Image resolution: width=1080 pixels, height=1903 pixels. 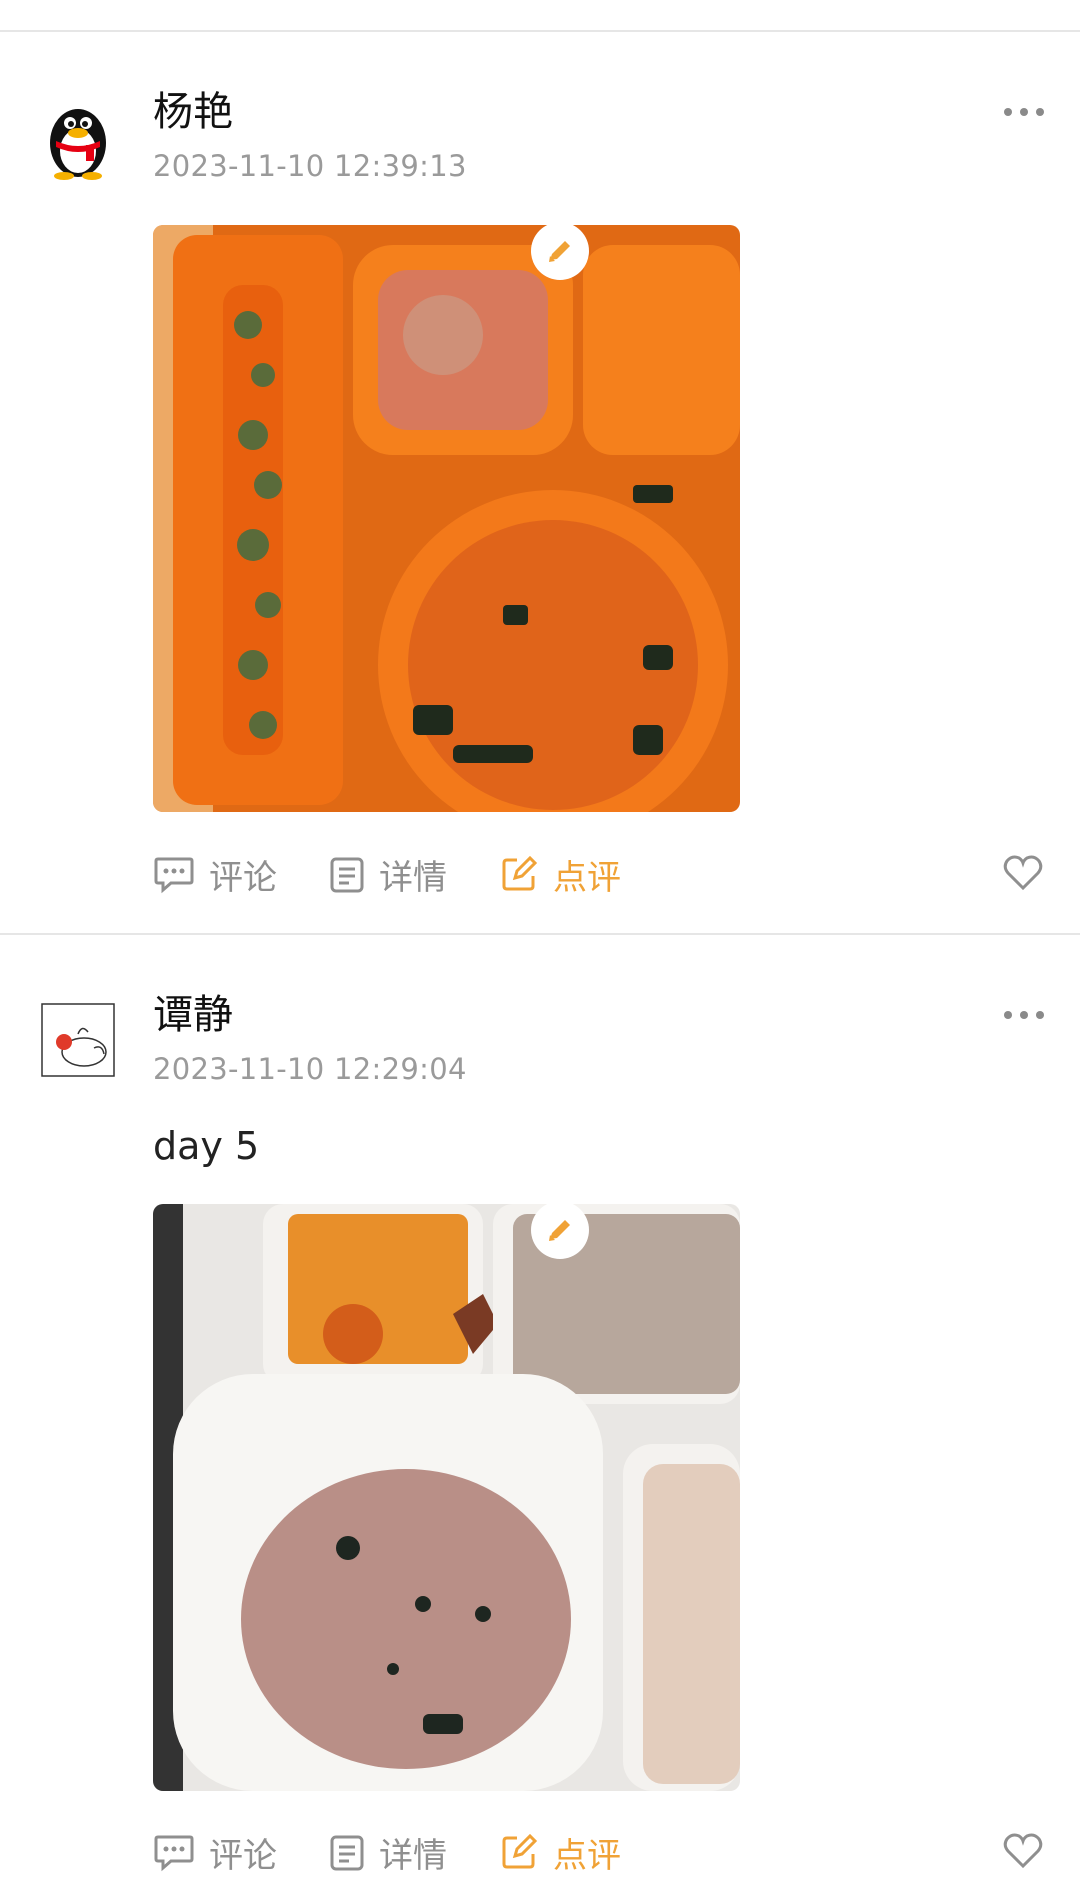 I want to click on qq-penguin-icon, so click(x=78, y=137).